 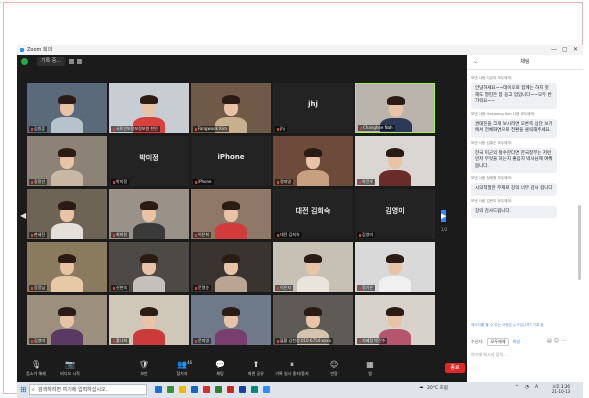 I want to click on minimize-icon: —, so click(x=554, y=50).